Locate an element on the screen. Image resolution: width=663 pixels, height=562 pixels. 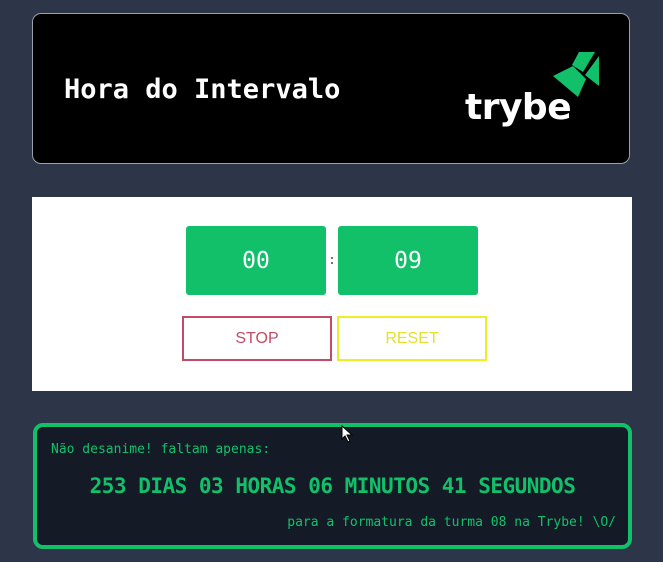
page-title: Hora do Intervalo is located at coordinates (202, 89).